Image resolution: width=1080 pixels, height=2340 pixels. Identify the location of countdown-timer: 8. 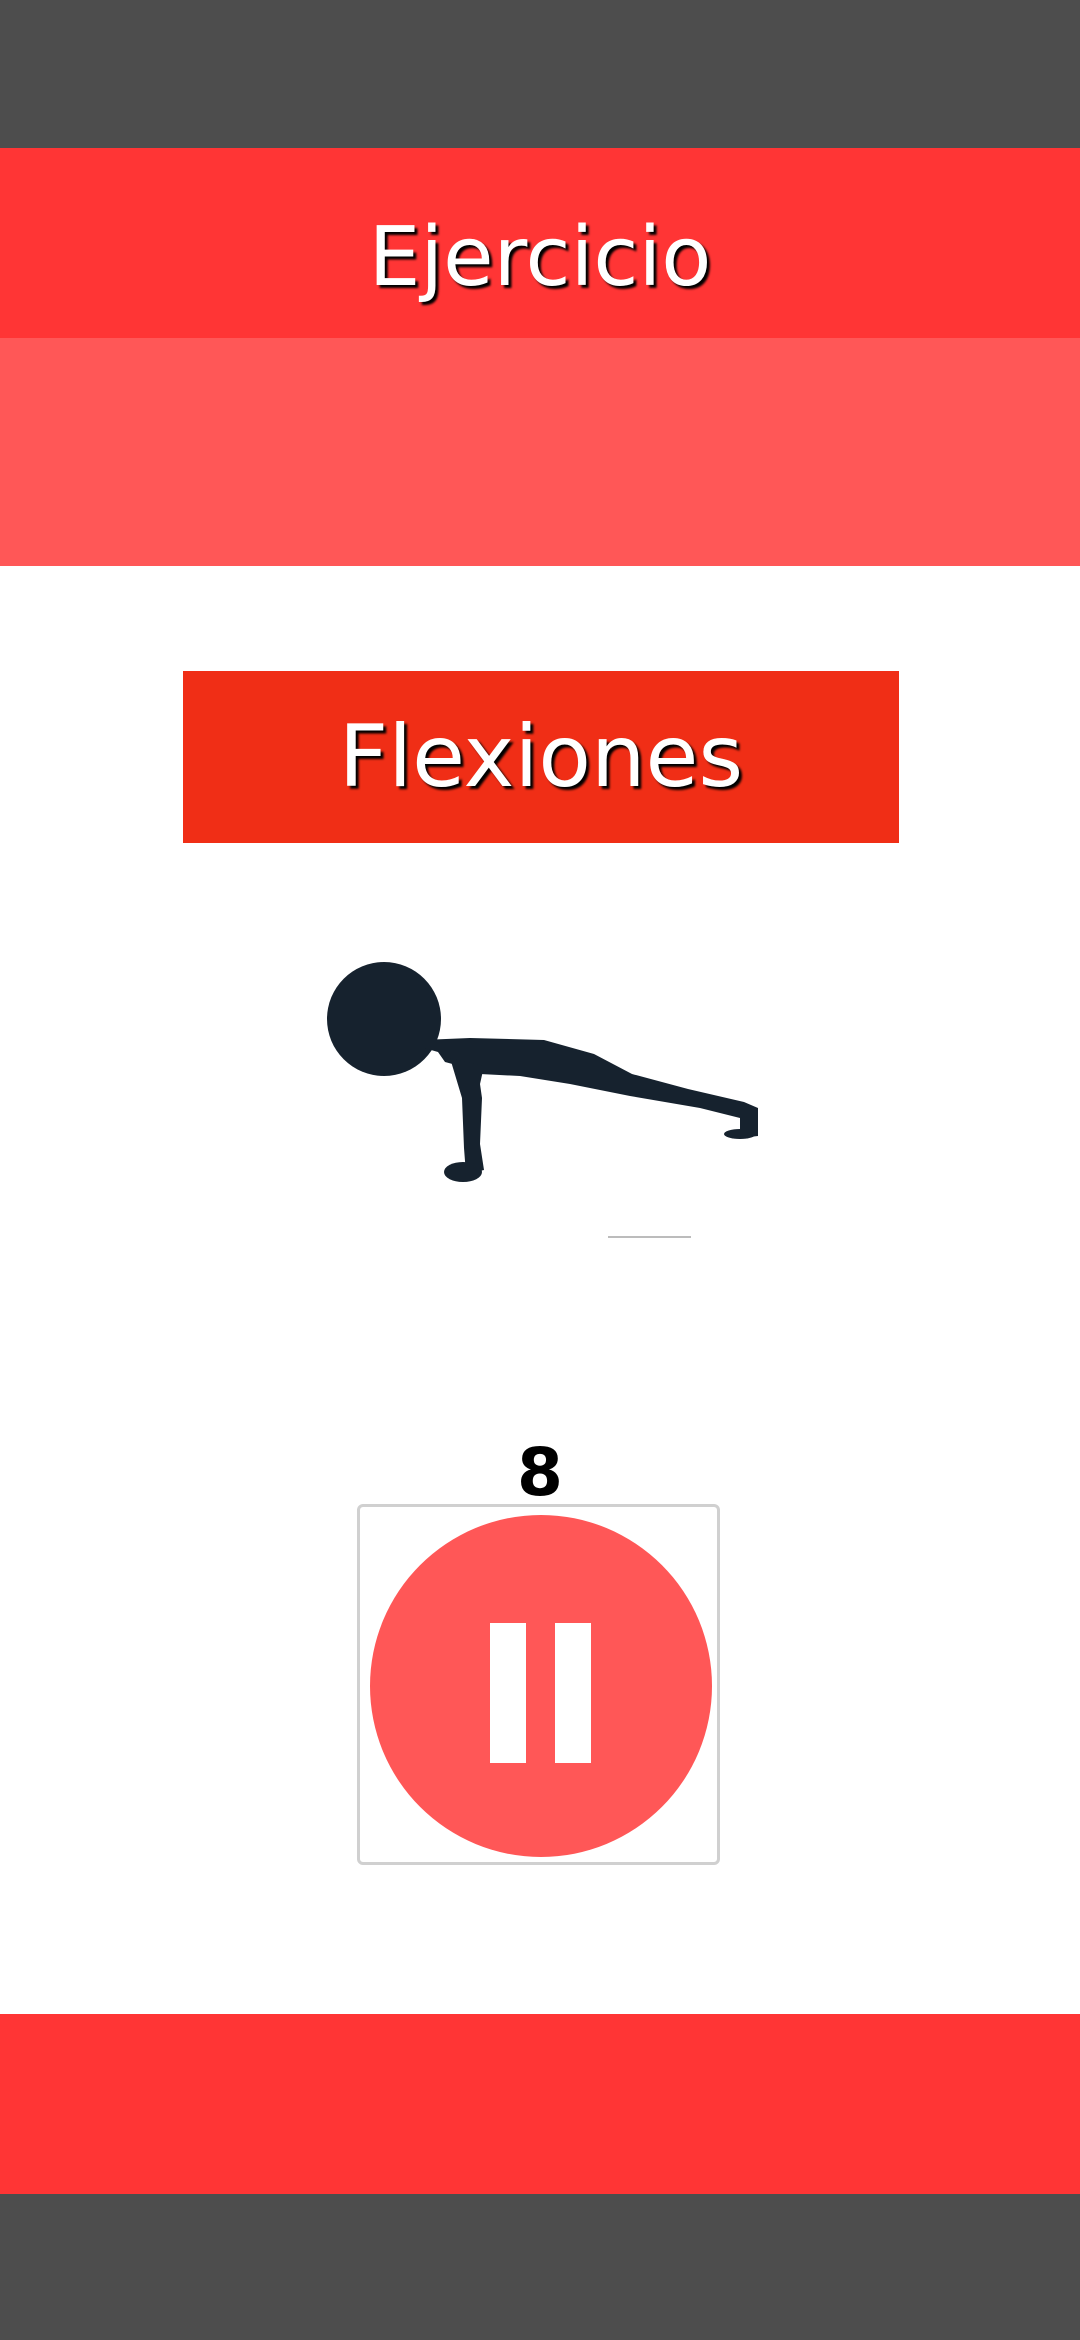
(540, 1472).